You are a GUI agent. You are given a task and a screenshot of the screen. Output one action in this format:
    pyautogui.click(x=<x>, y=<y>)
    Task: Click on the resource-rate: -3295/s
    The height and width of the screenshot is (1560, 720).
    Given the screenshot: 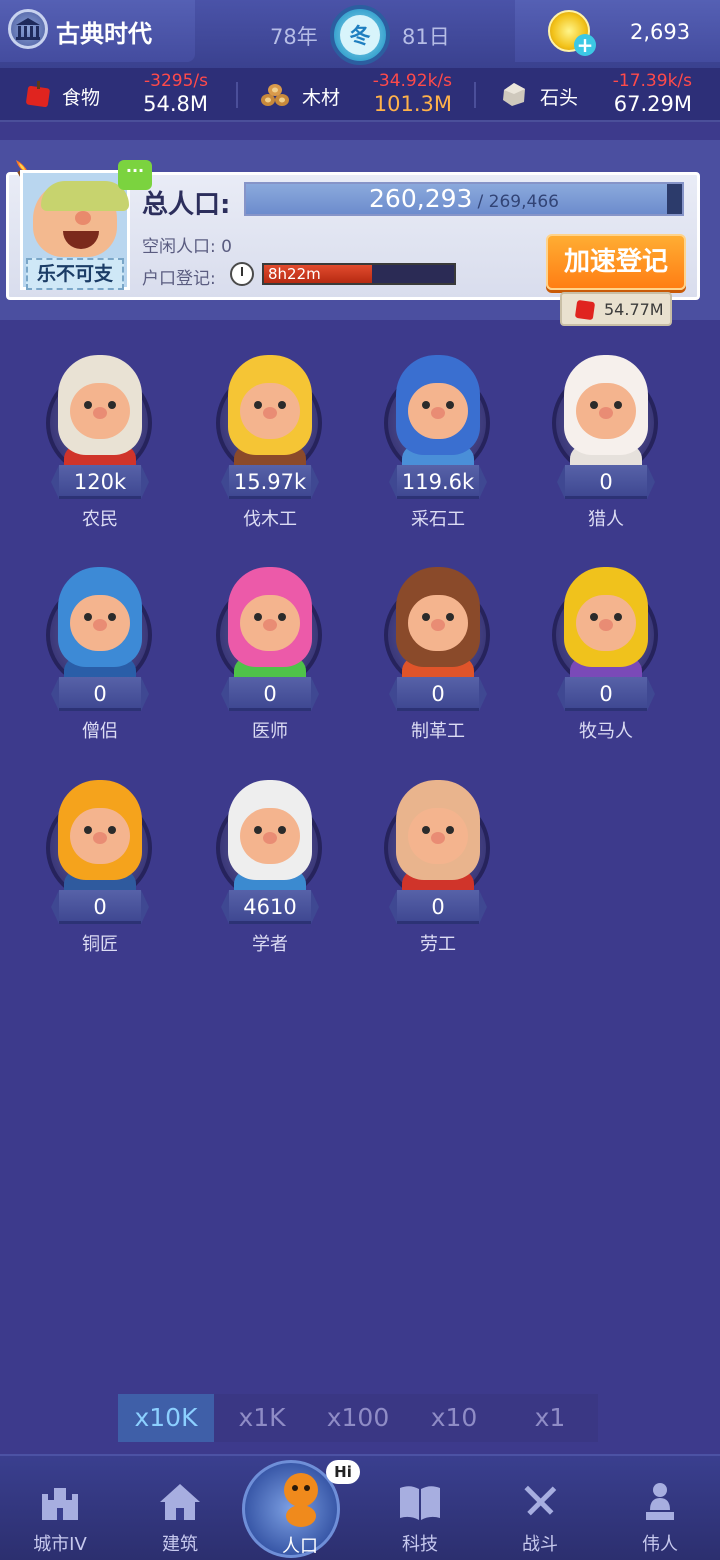 What is the action you would take?
    pyautogui.click(x=176, y=81)
    